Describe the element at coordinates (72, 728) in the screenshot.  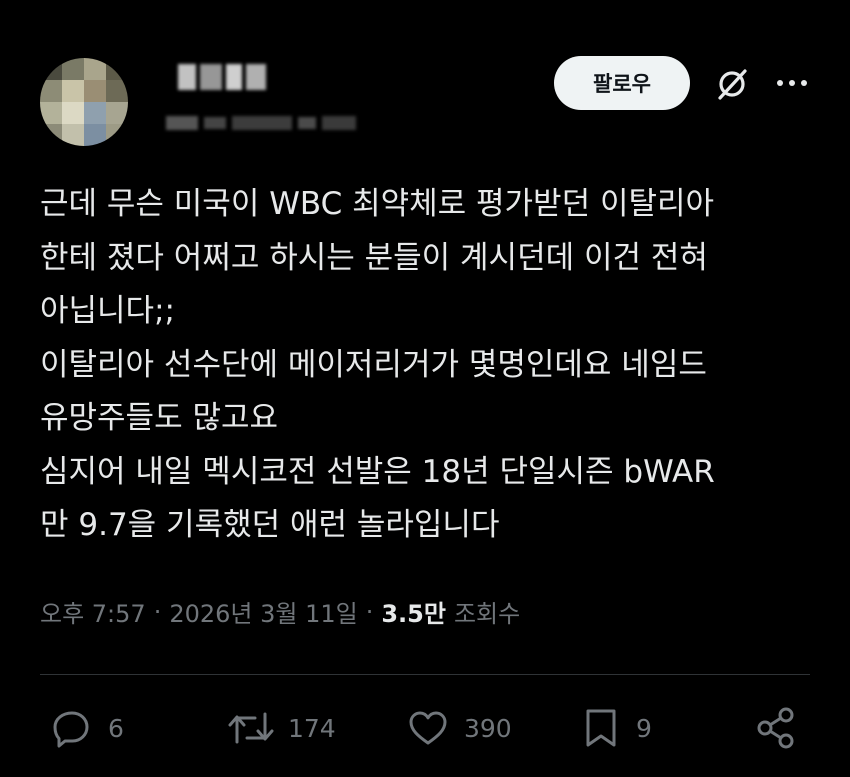
I see `reply-icon` at that location.